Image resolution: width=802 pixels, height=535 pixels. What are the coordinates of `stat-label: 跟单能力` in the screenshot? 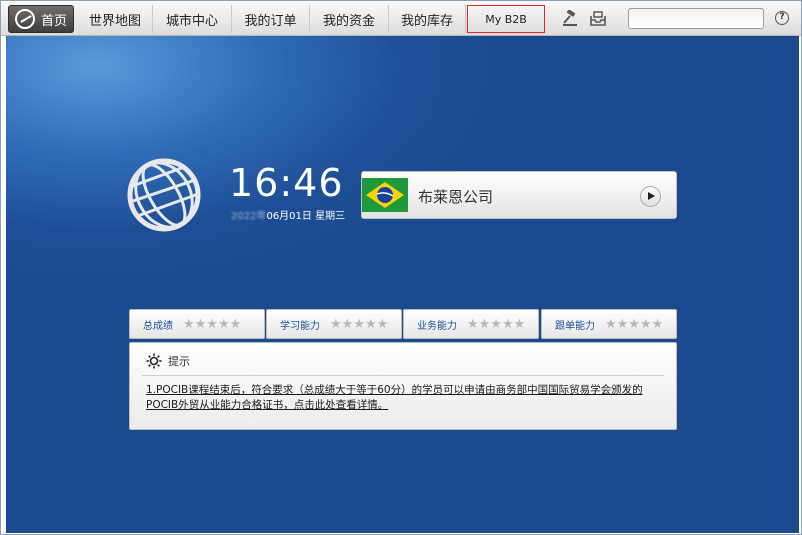 It's located at (575, 326).